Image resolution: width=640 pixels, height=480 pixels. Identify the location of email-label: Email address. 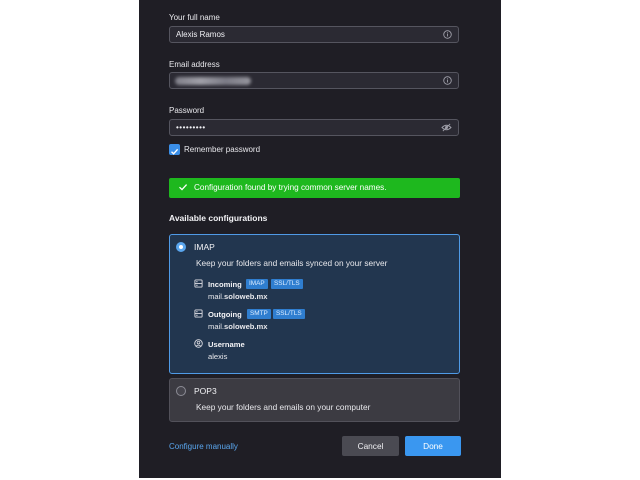
(194, 64).